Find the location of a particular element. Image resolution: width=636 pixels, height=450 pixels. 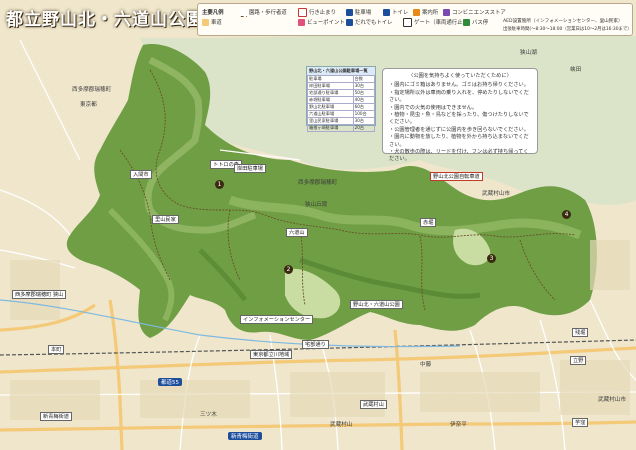

note-line: ・犬の散歩の際は、リードを付け、フンは必ず持ち帰ってください。 is located at coordinates (459, 156).